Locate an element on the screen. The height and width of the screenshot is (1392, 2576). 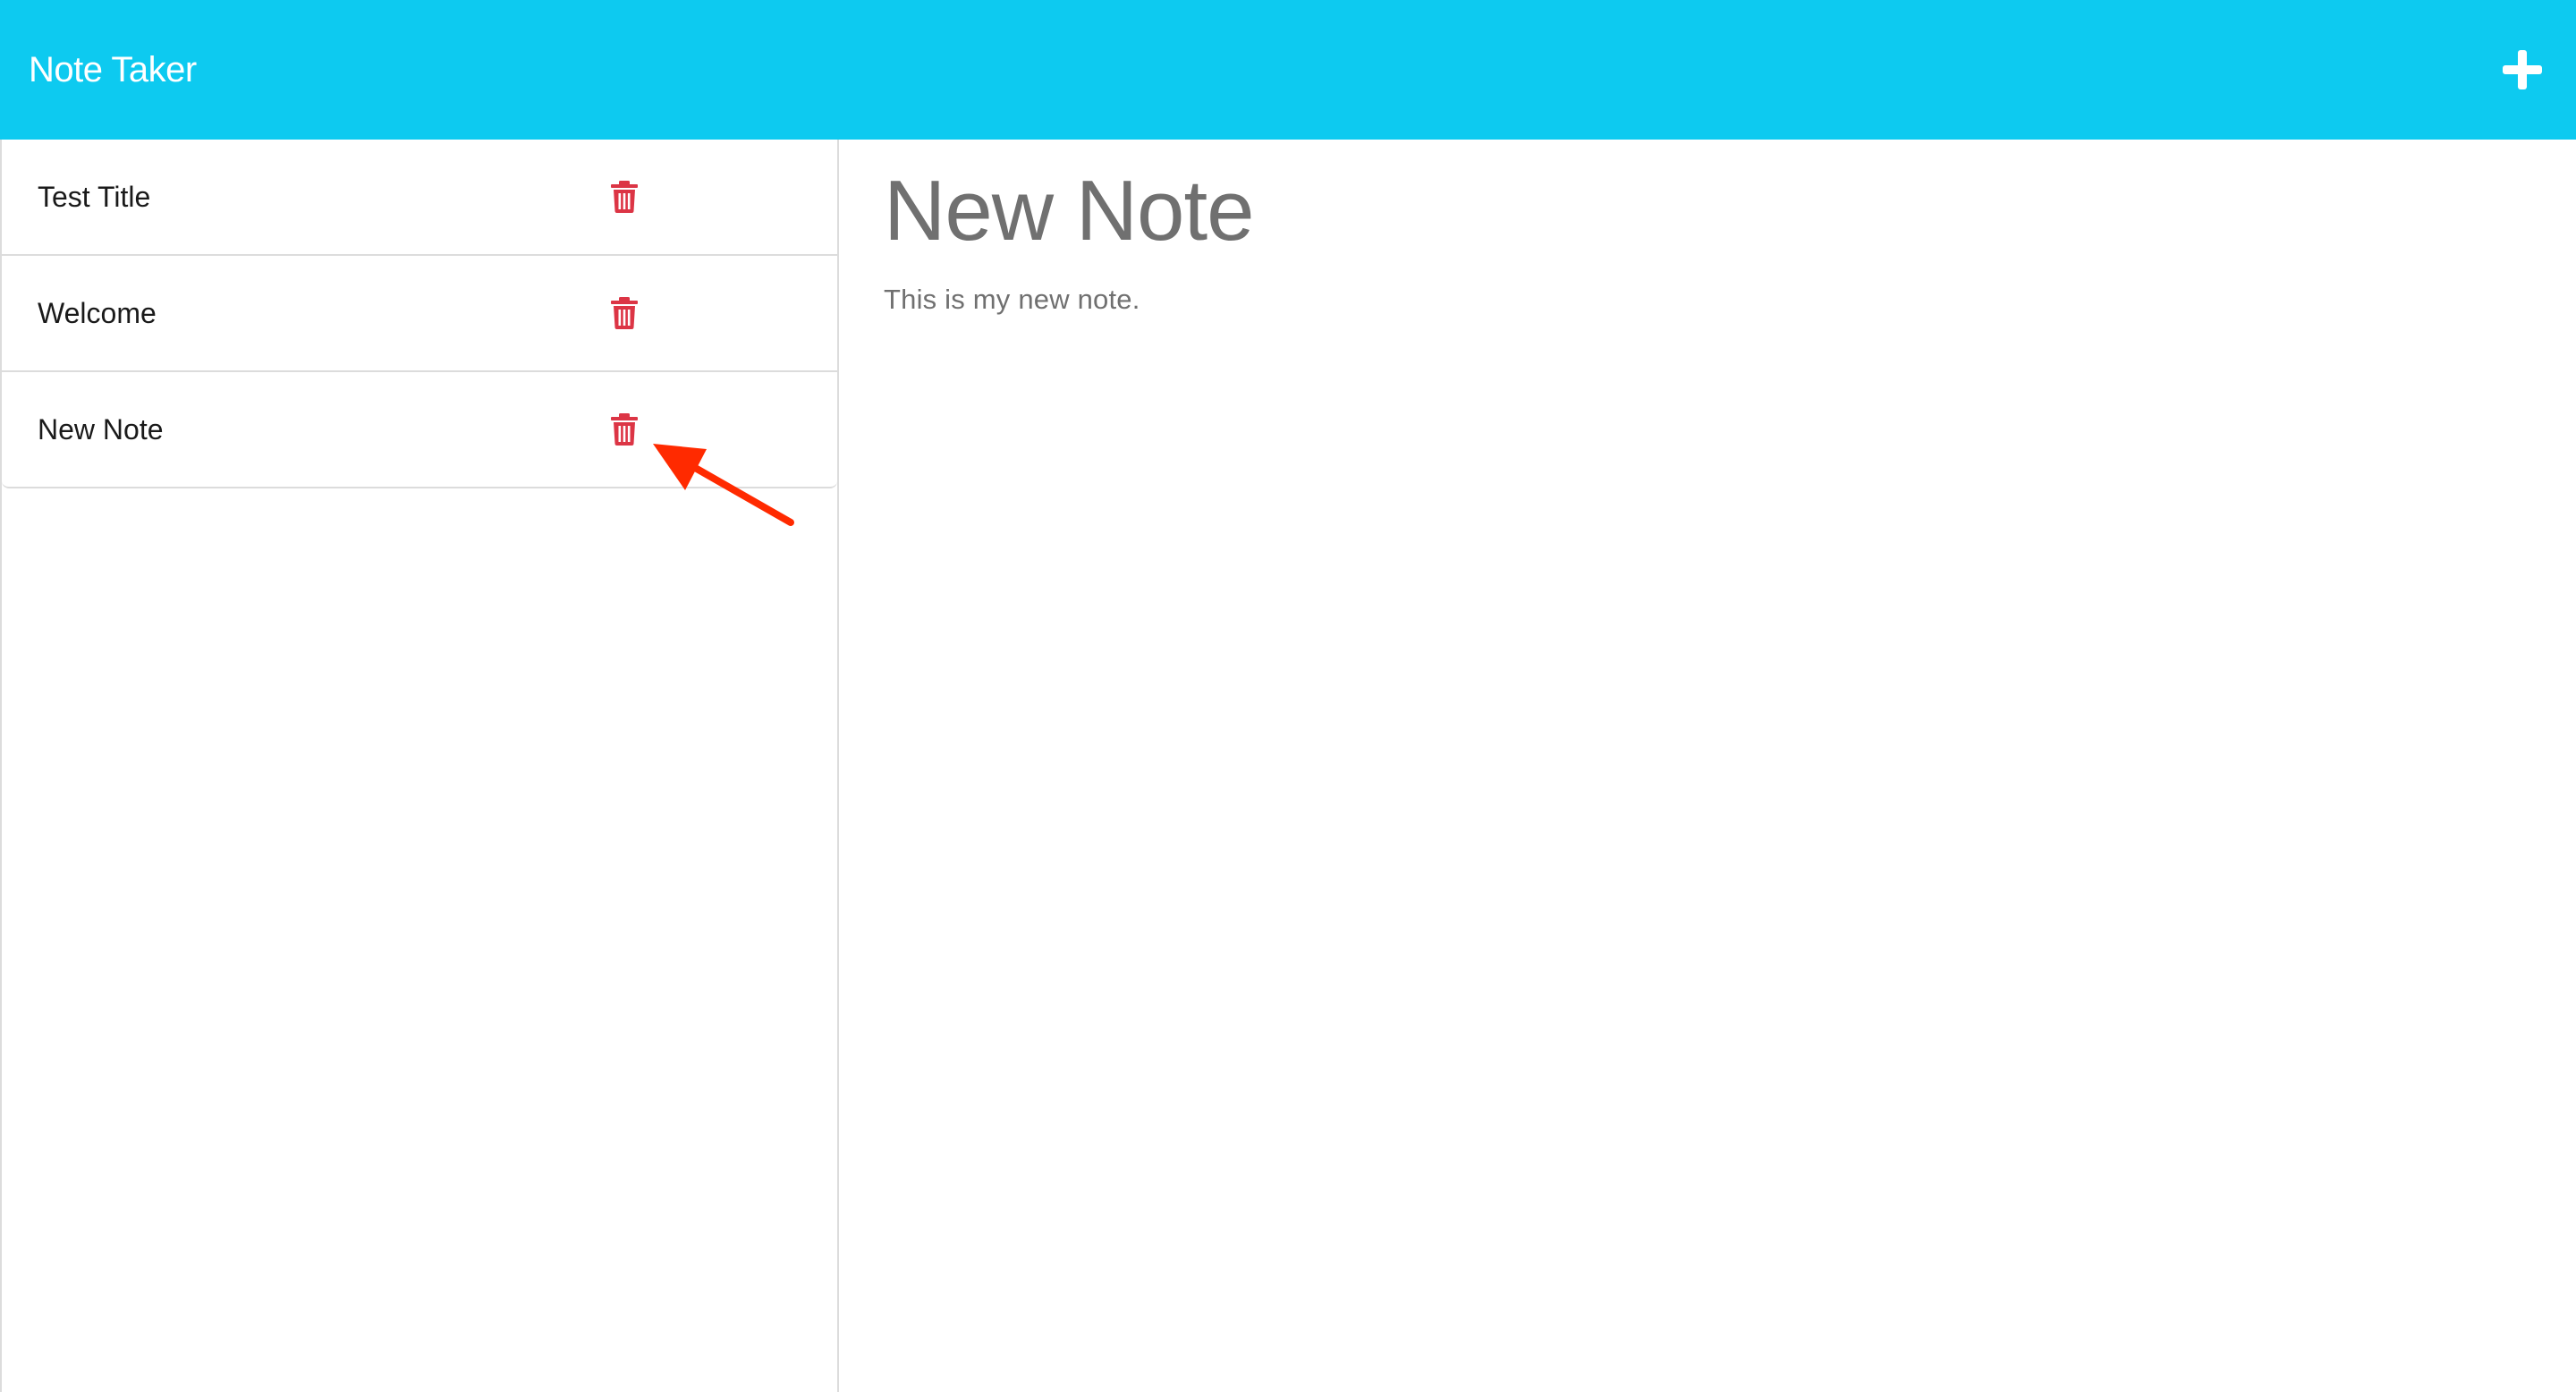
note-item-title: Welcome is located at coordinates (97, 312).